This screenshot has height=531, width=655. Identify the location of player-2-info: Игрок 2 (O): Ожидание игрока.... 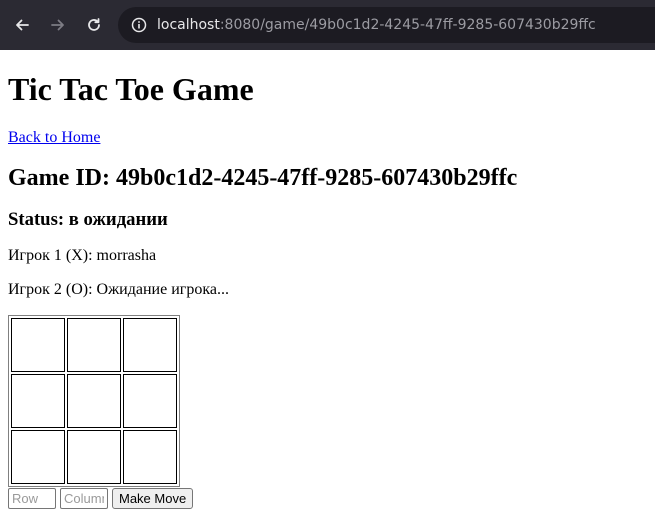
(118, 289).